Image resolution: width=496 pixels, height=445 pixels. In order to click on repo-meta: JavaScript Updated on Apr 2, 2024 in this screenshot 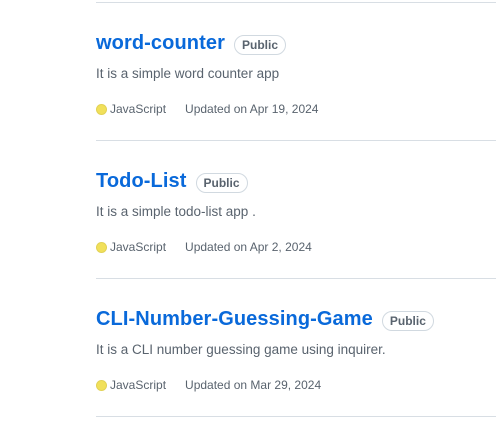, I will do `click(204, 247)`.